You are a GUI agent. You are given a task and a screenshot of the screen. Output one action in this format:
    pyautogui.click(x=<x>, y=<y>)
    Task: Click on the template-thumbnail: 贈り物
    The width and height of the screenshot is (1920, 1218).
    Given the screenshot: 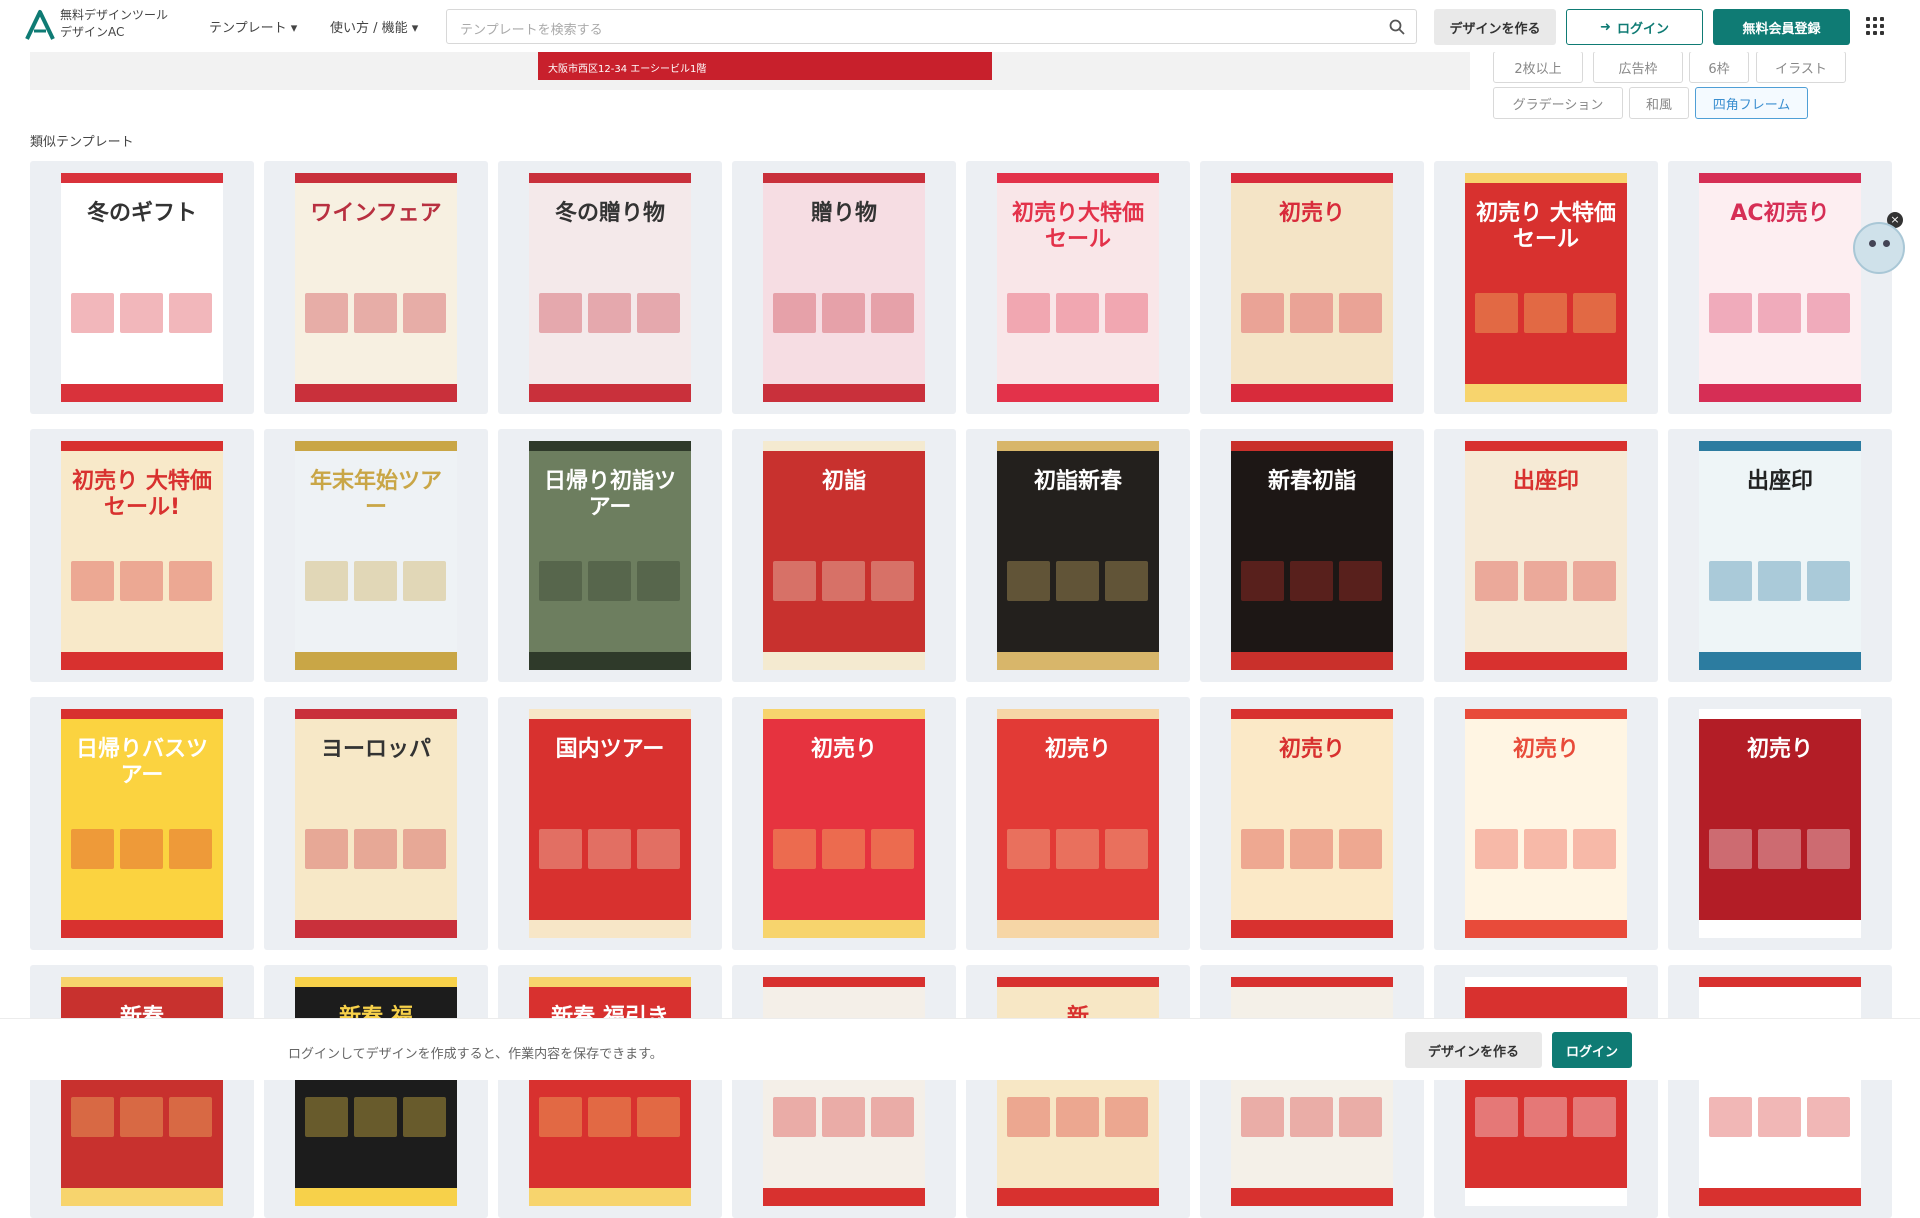 What is the action you would take?
    pyautogui.click(x=844, y=287)
    